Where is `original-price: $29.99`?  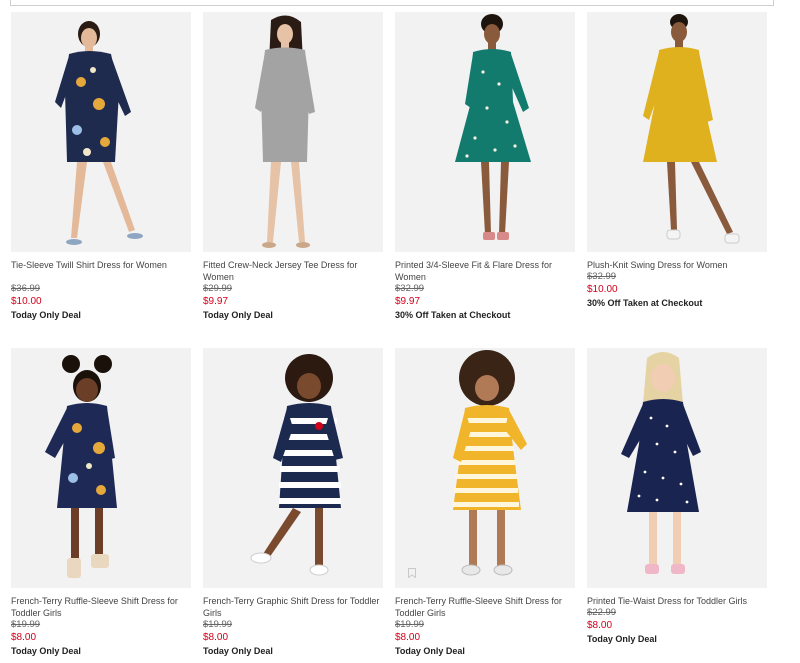
original-price: $29.99 is located at coordinates (218, 288).